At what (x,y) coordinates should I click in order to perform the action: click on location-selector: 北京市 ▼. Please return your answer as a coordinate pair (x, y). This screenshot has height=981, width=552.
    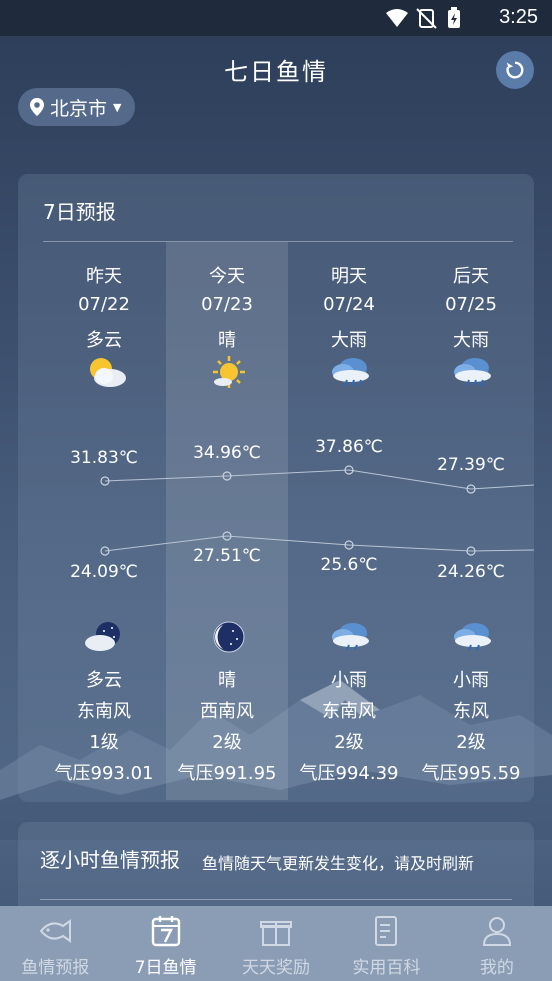
    Looking at the image, I should click on (77, 107).